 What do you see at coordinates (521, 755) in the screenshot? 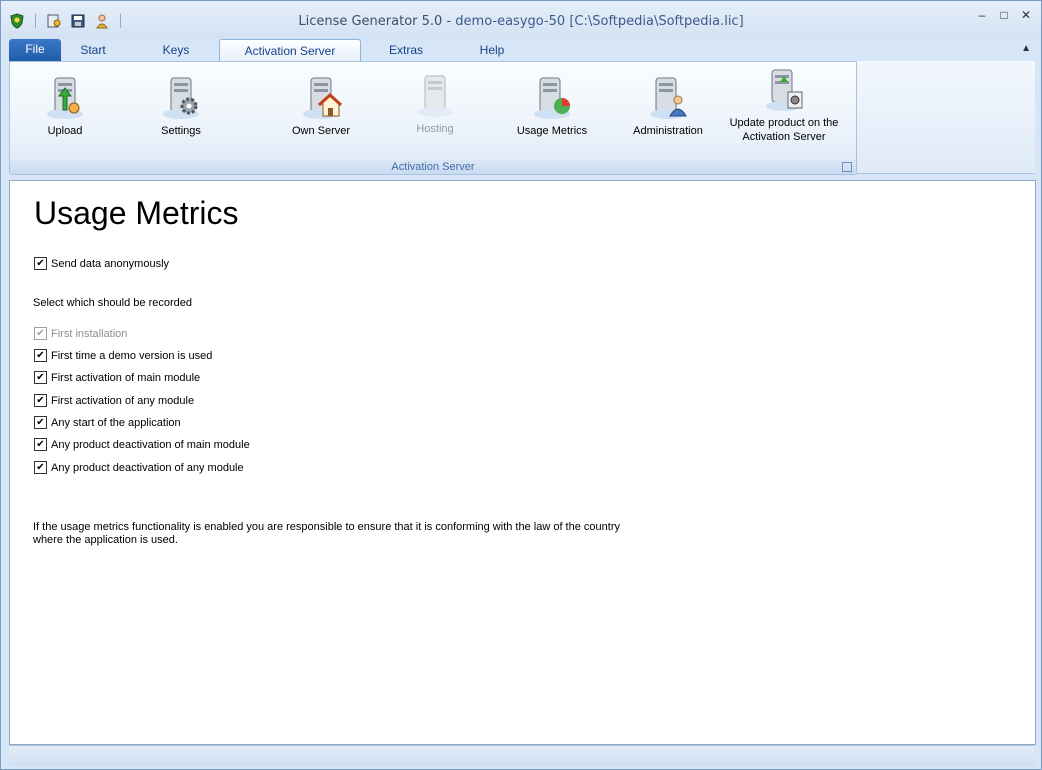
I see `status-bar` at bounding box center [521, 755].